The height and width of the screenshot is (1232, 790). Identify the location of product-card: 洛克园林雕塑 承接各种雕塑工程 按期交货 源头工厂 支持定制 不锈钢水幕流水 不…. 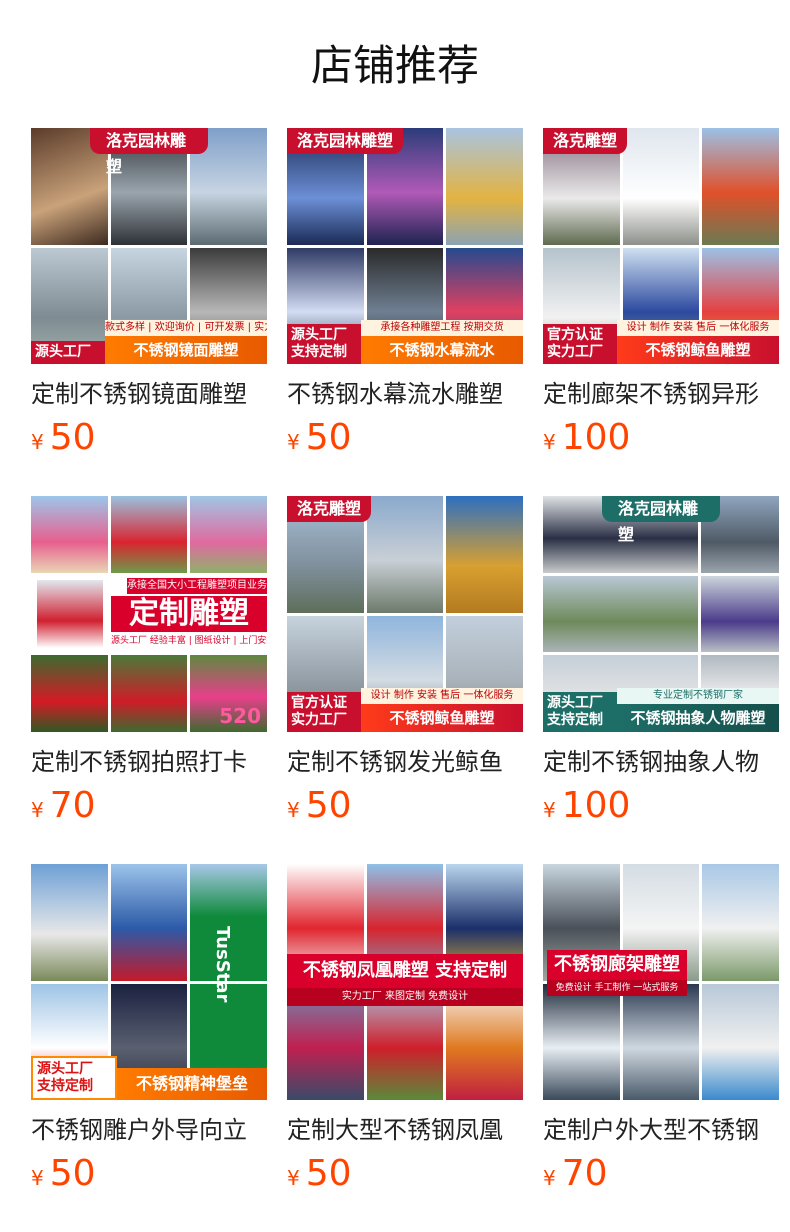
(405, 297).